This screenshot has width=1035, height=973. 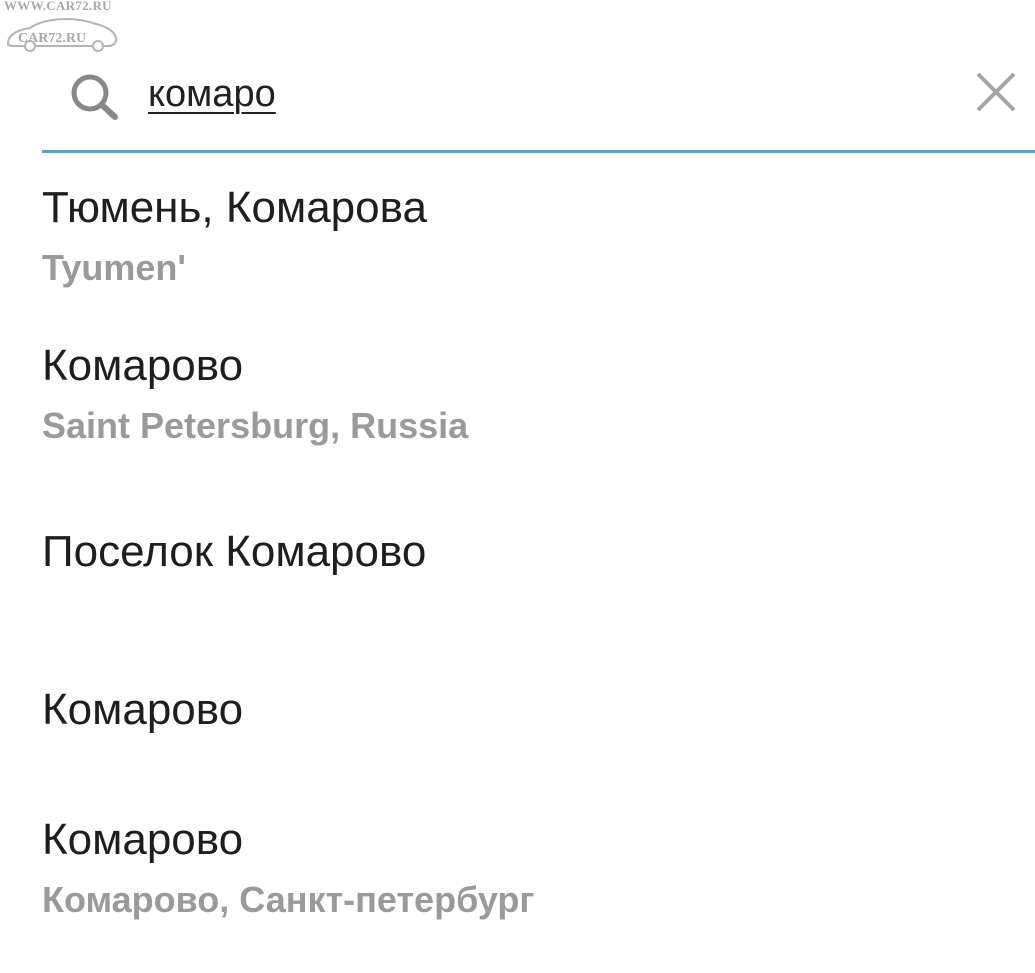 I want to click on search-icon, so click(x=94, y=96).